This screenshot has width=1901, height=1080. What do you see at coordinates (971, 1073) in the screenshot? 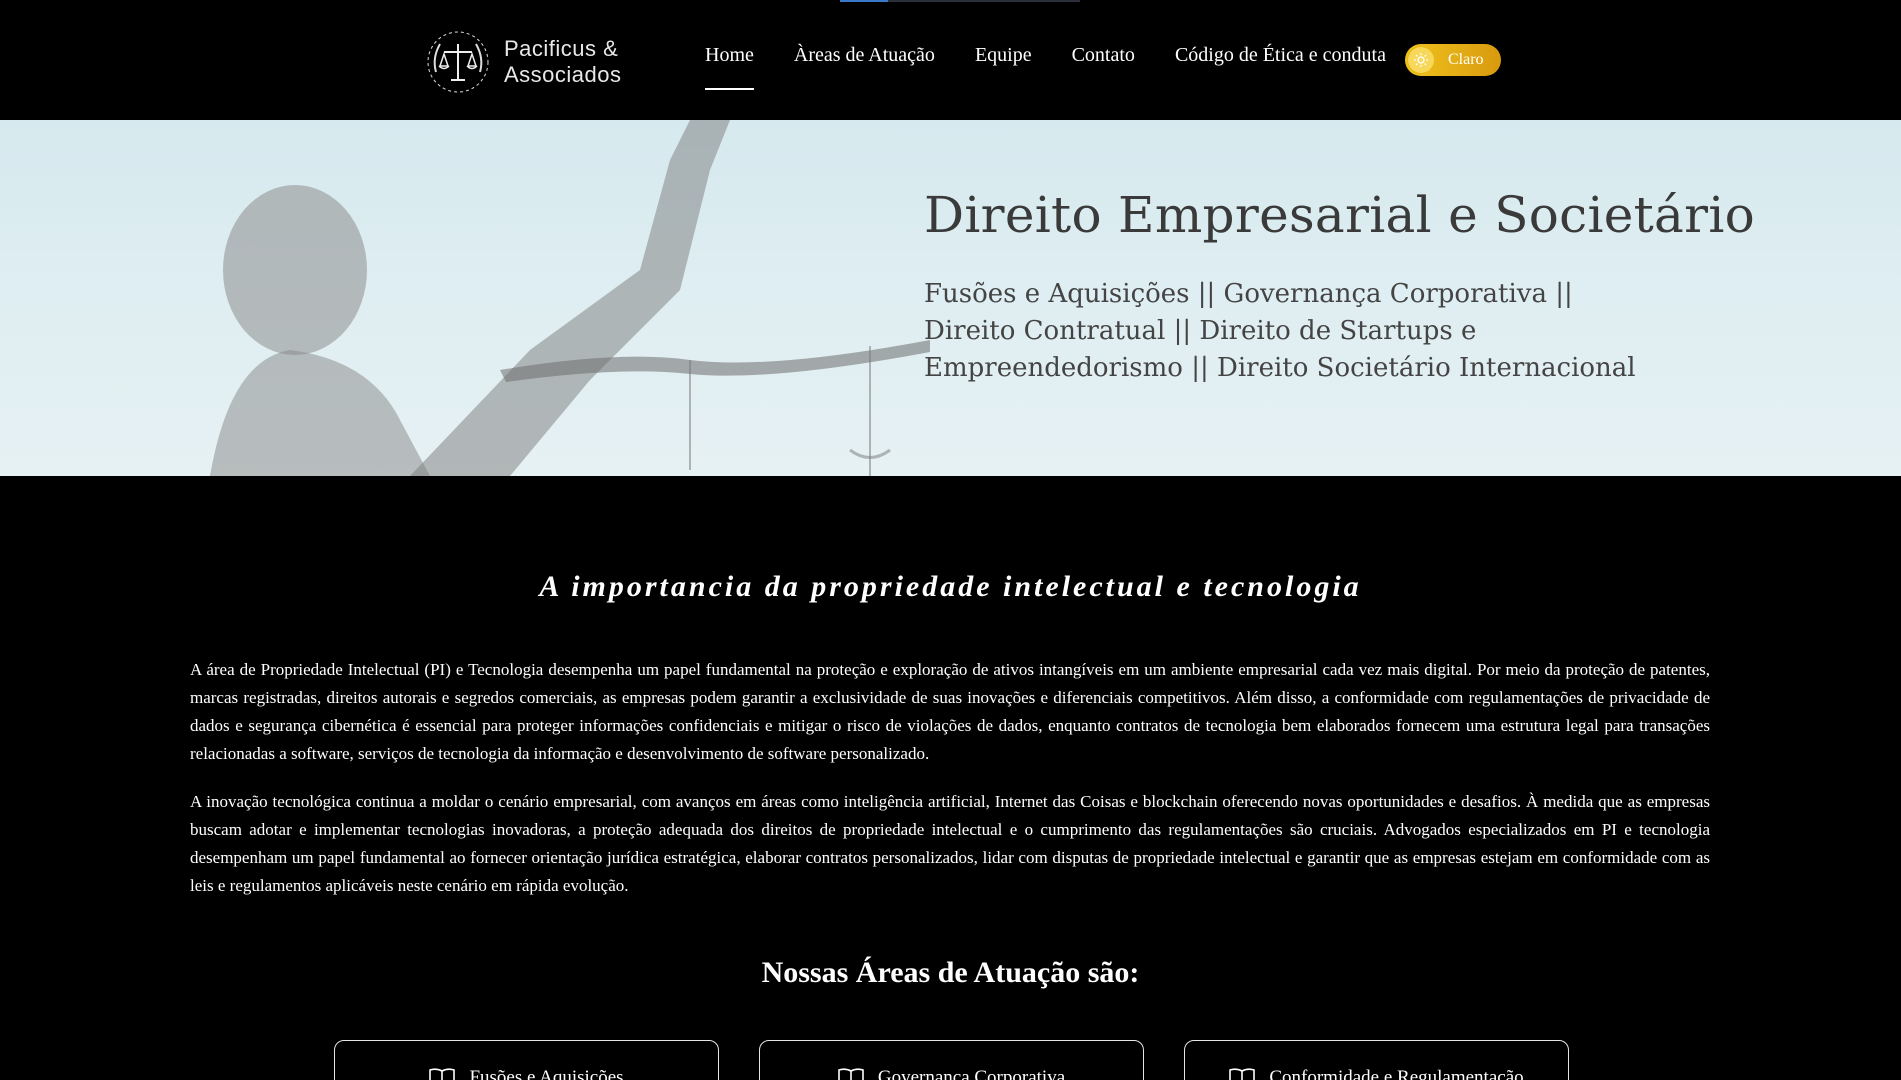
I see `area-card-label: Governança Corporativa` at bounding box center [971, 1073].